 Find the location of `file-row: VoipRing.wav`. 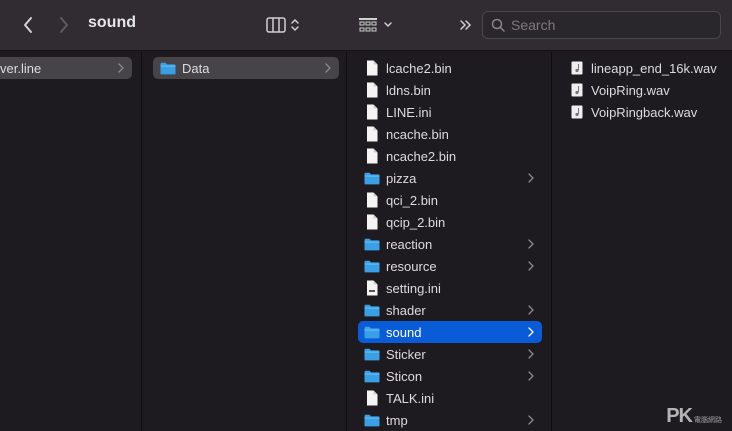

file-row: VoipRing.wav is located at coordinates (643, 90).